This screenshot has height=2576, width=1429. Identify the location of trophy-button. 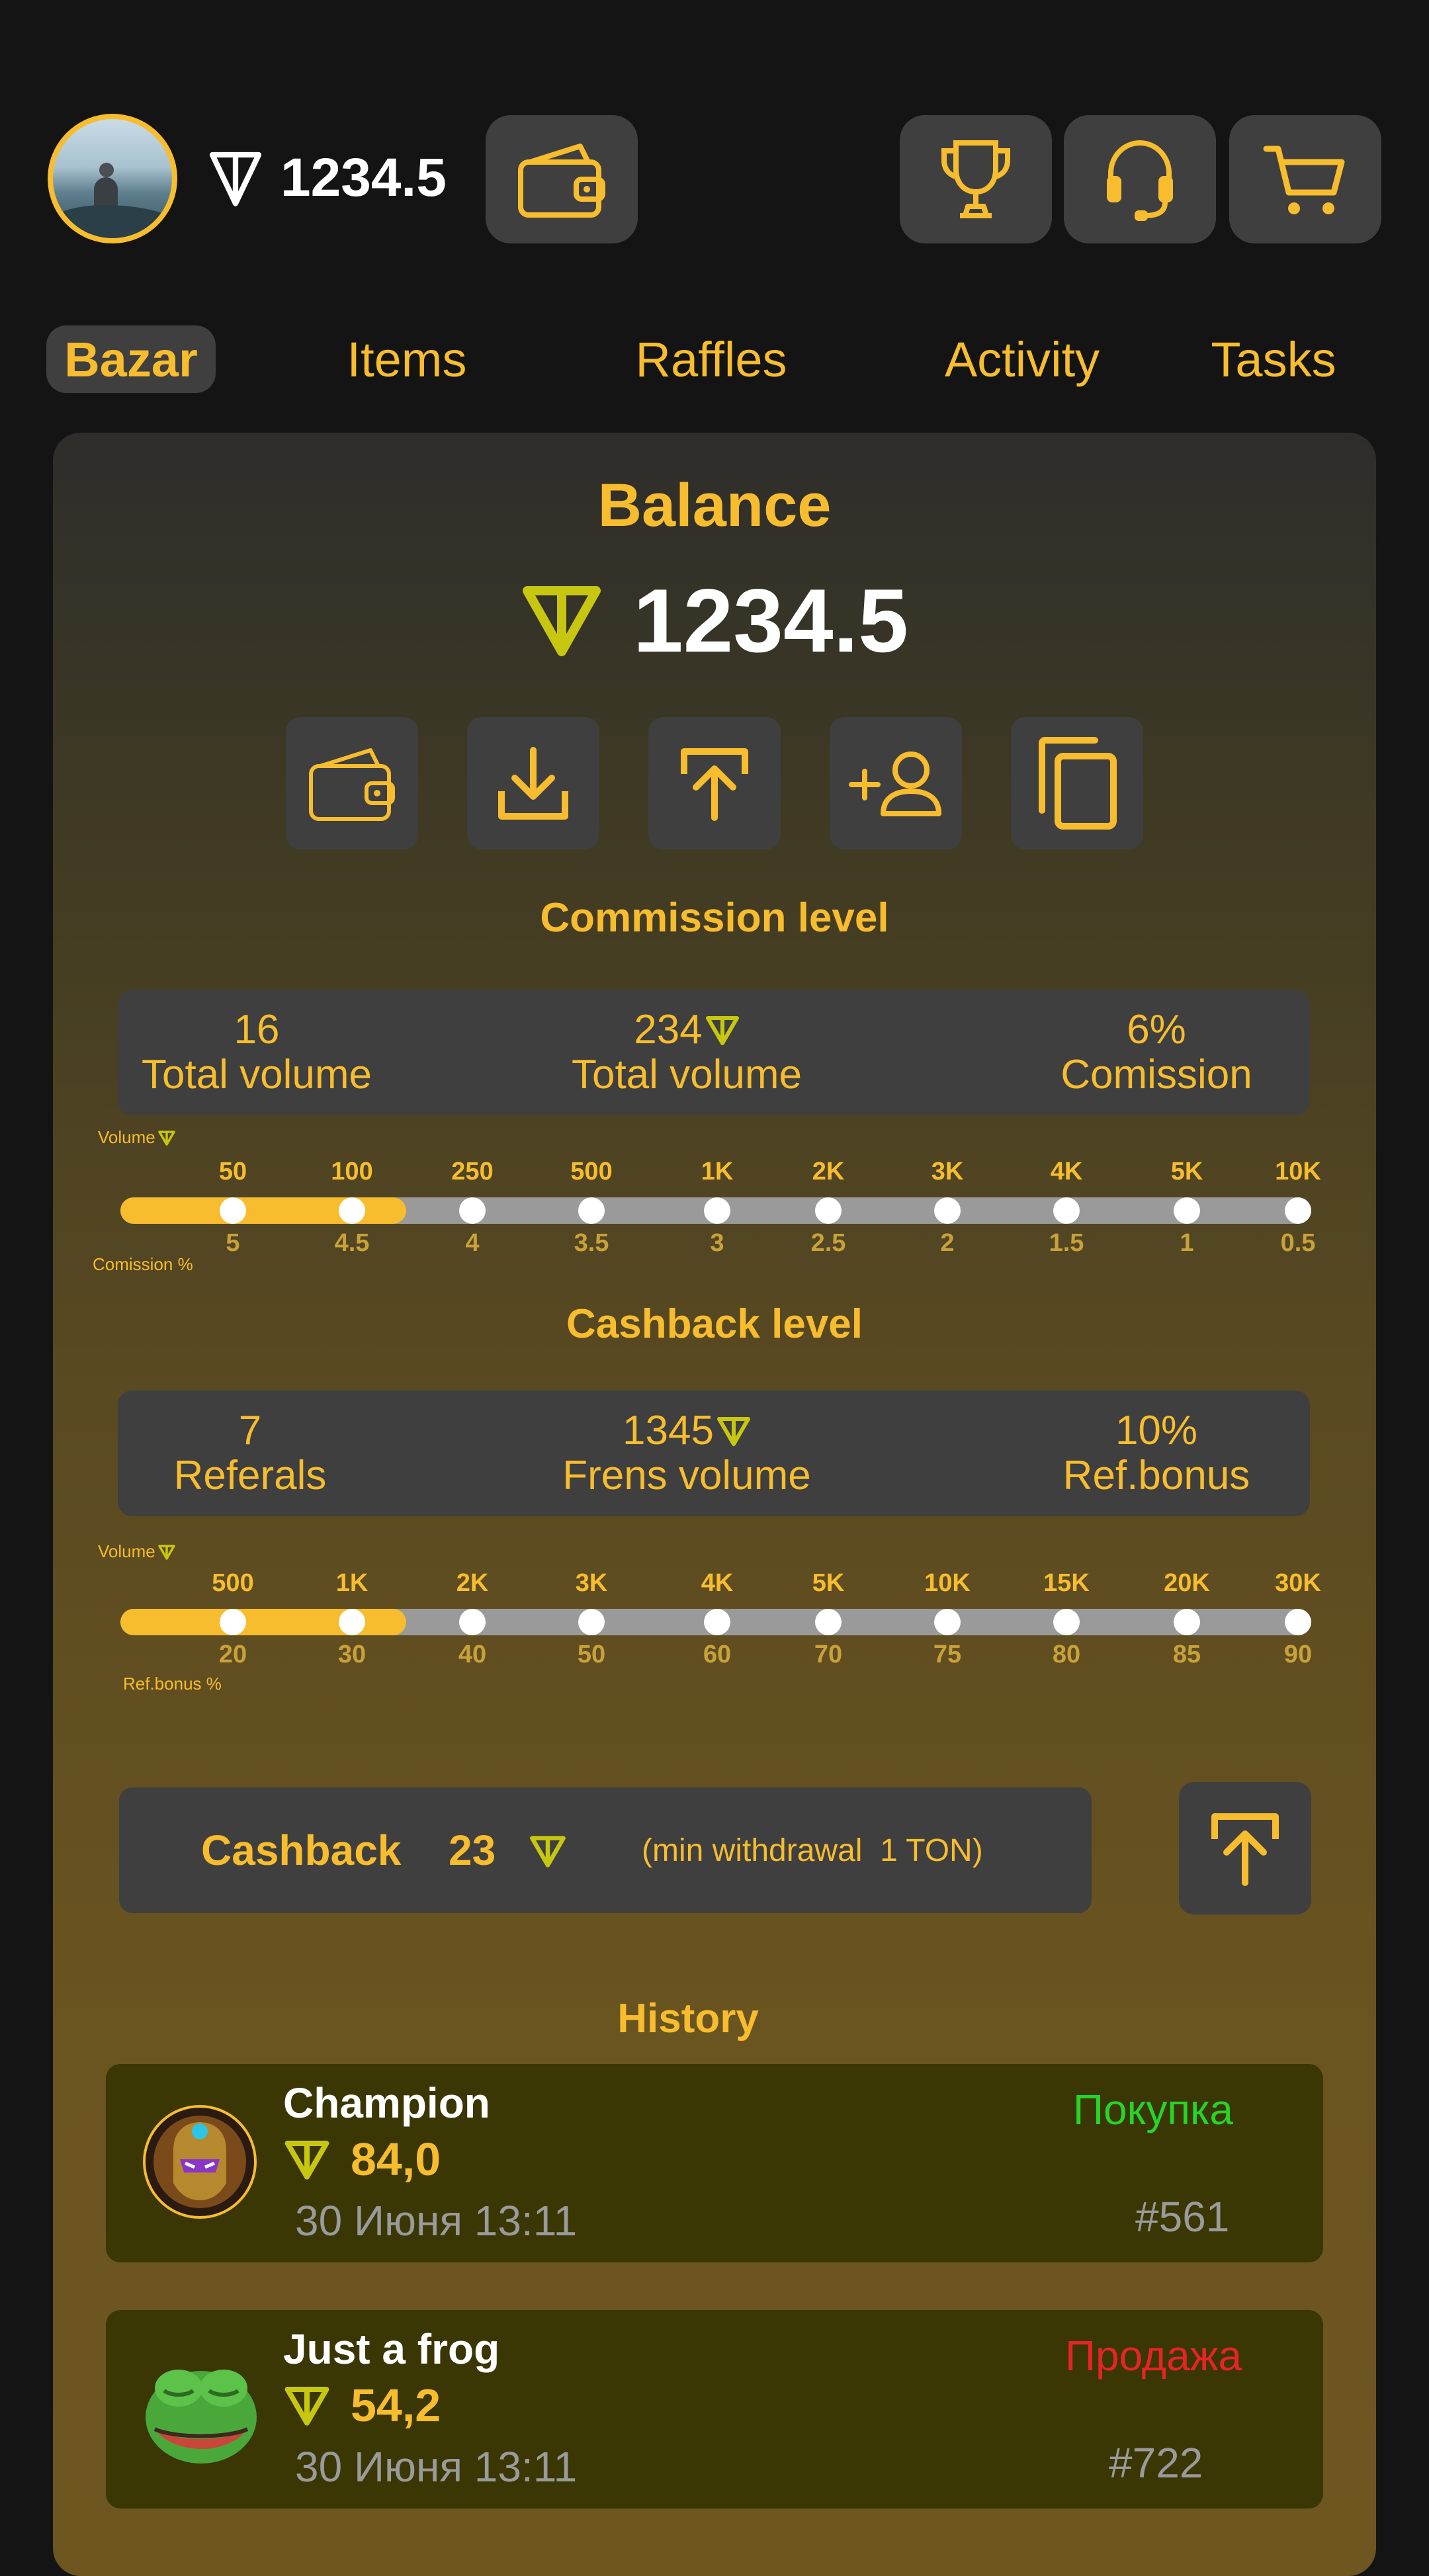
(976, 179).